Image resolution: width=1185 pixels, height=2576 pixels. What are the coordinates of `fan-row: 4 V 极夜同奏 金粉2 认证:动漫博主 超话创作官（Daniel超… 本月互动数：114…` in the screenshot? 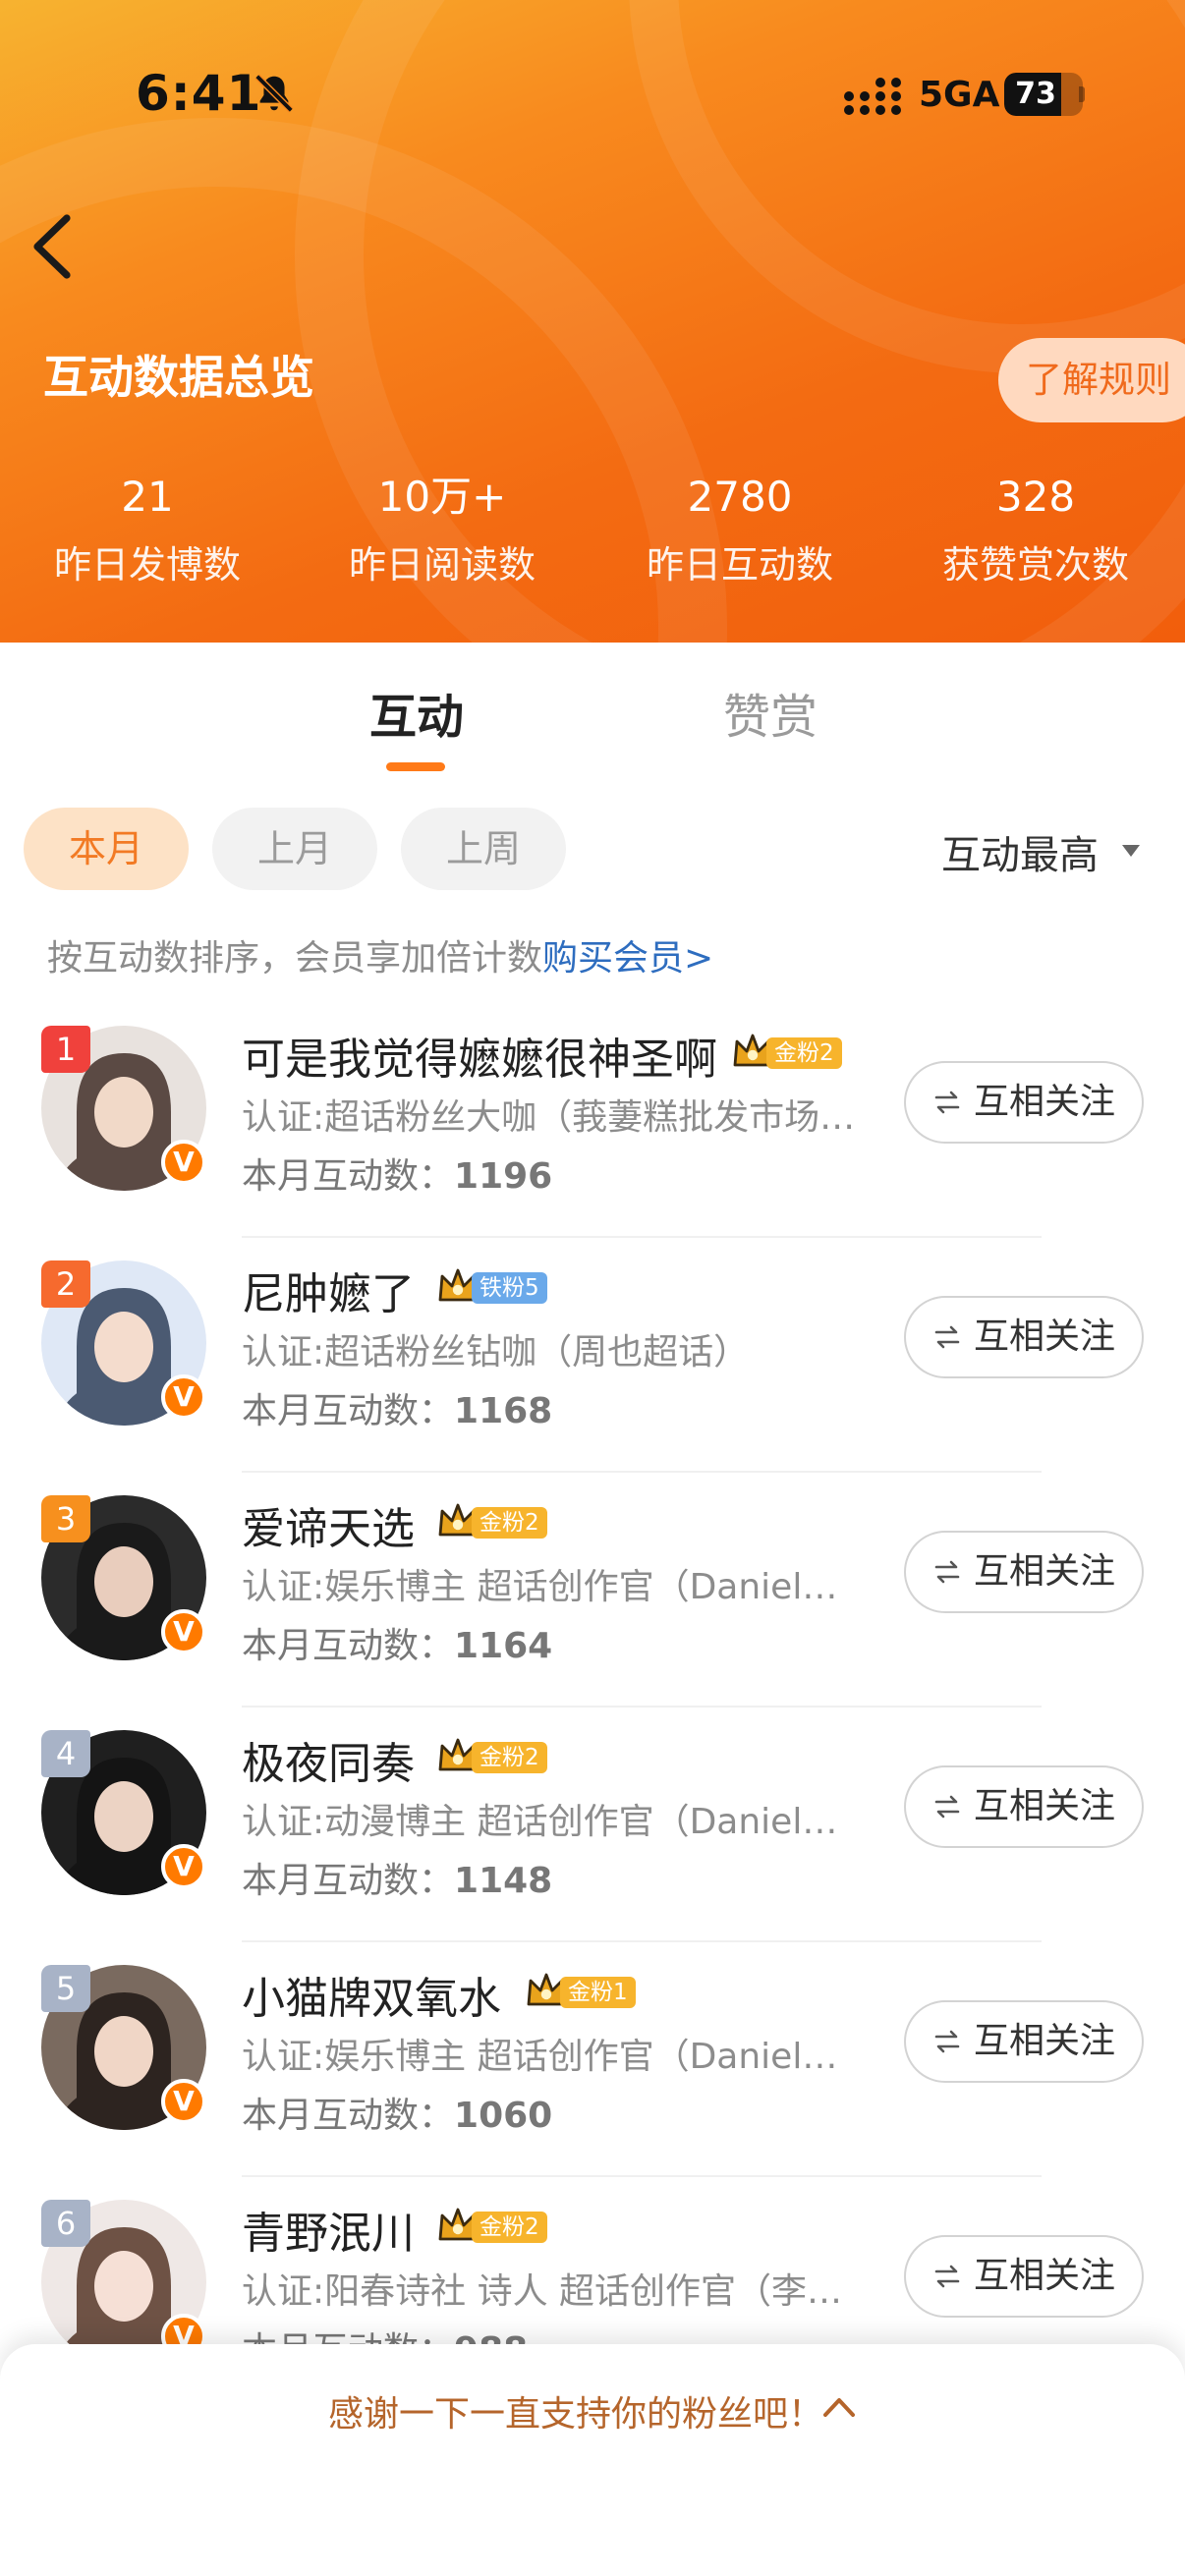 It's located at (592, 1824).